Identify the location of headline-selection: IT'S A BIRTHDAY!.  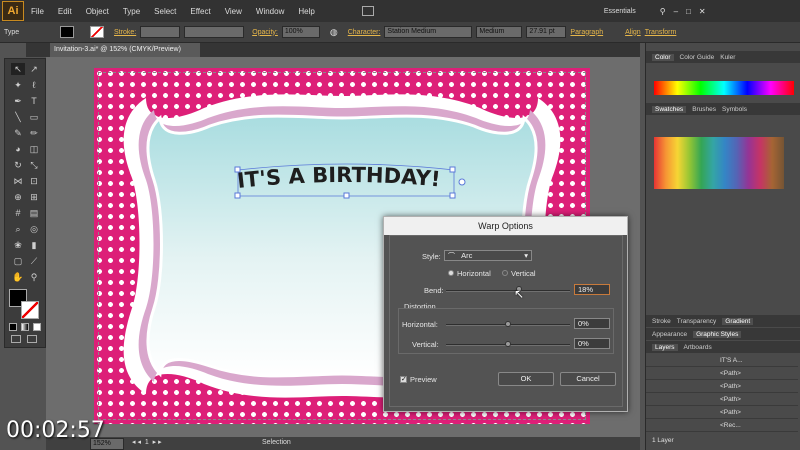
(352, 179).